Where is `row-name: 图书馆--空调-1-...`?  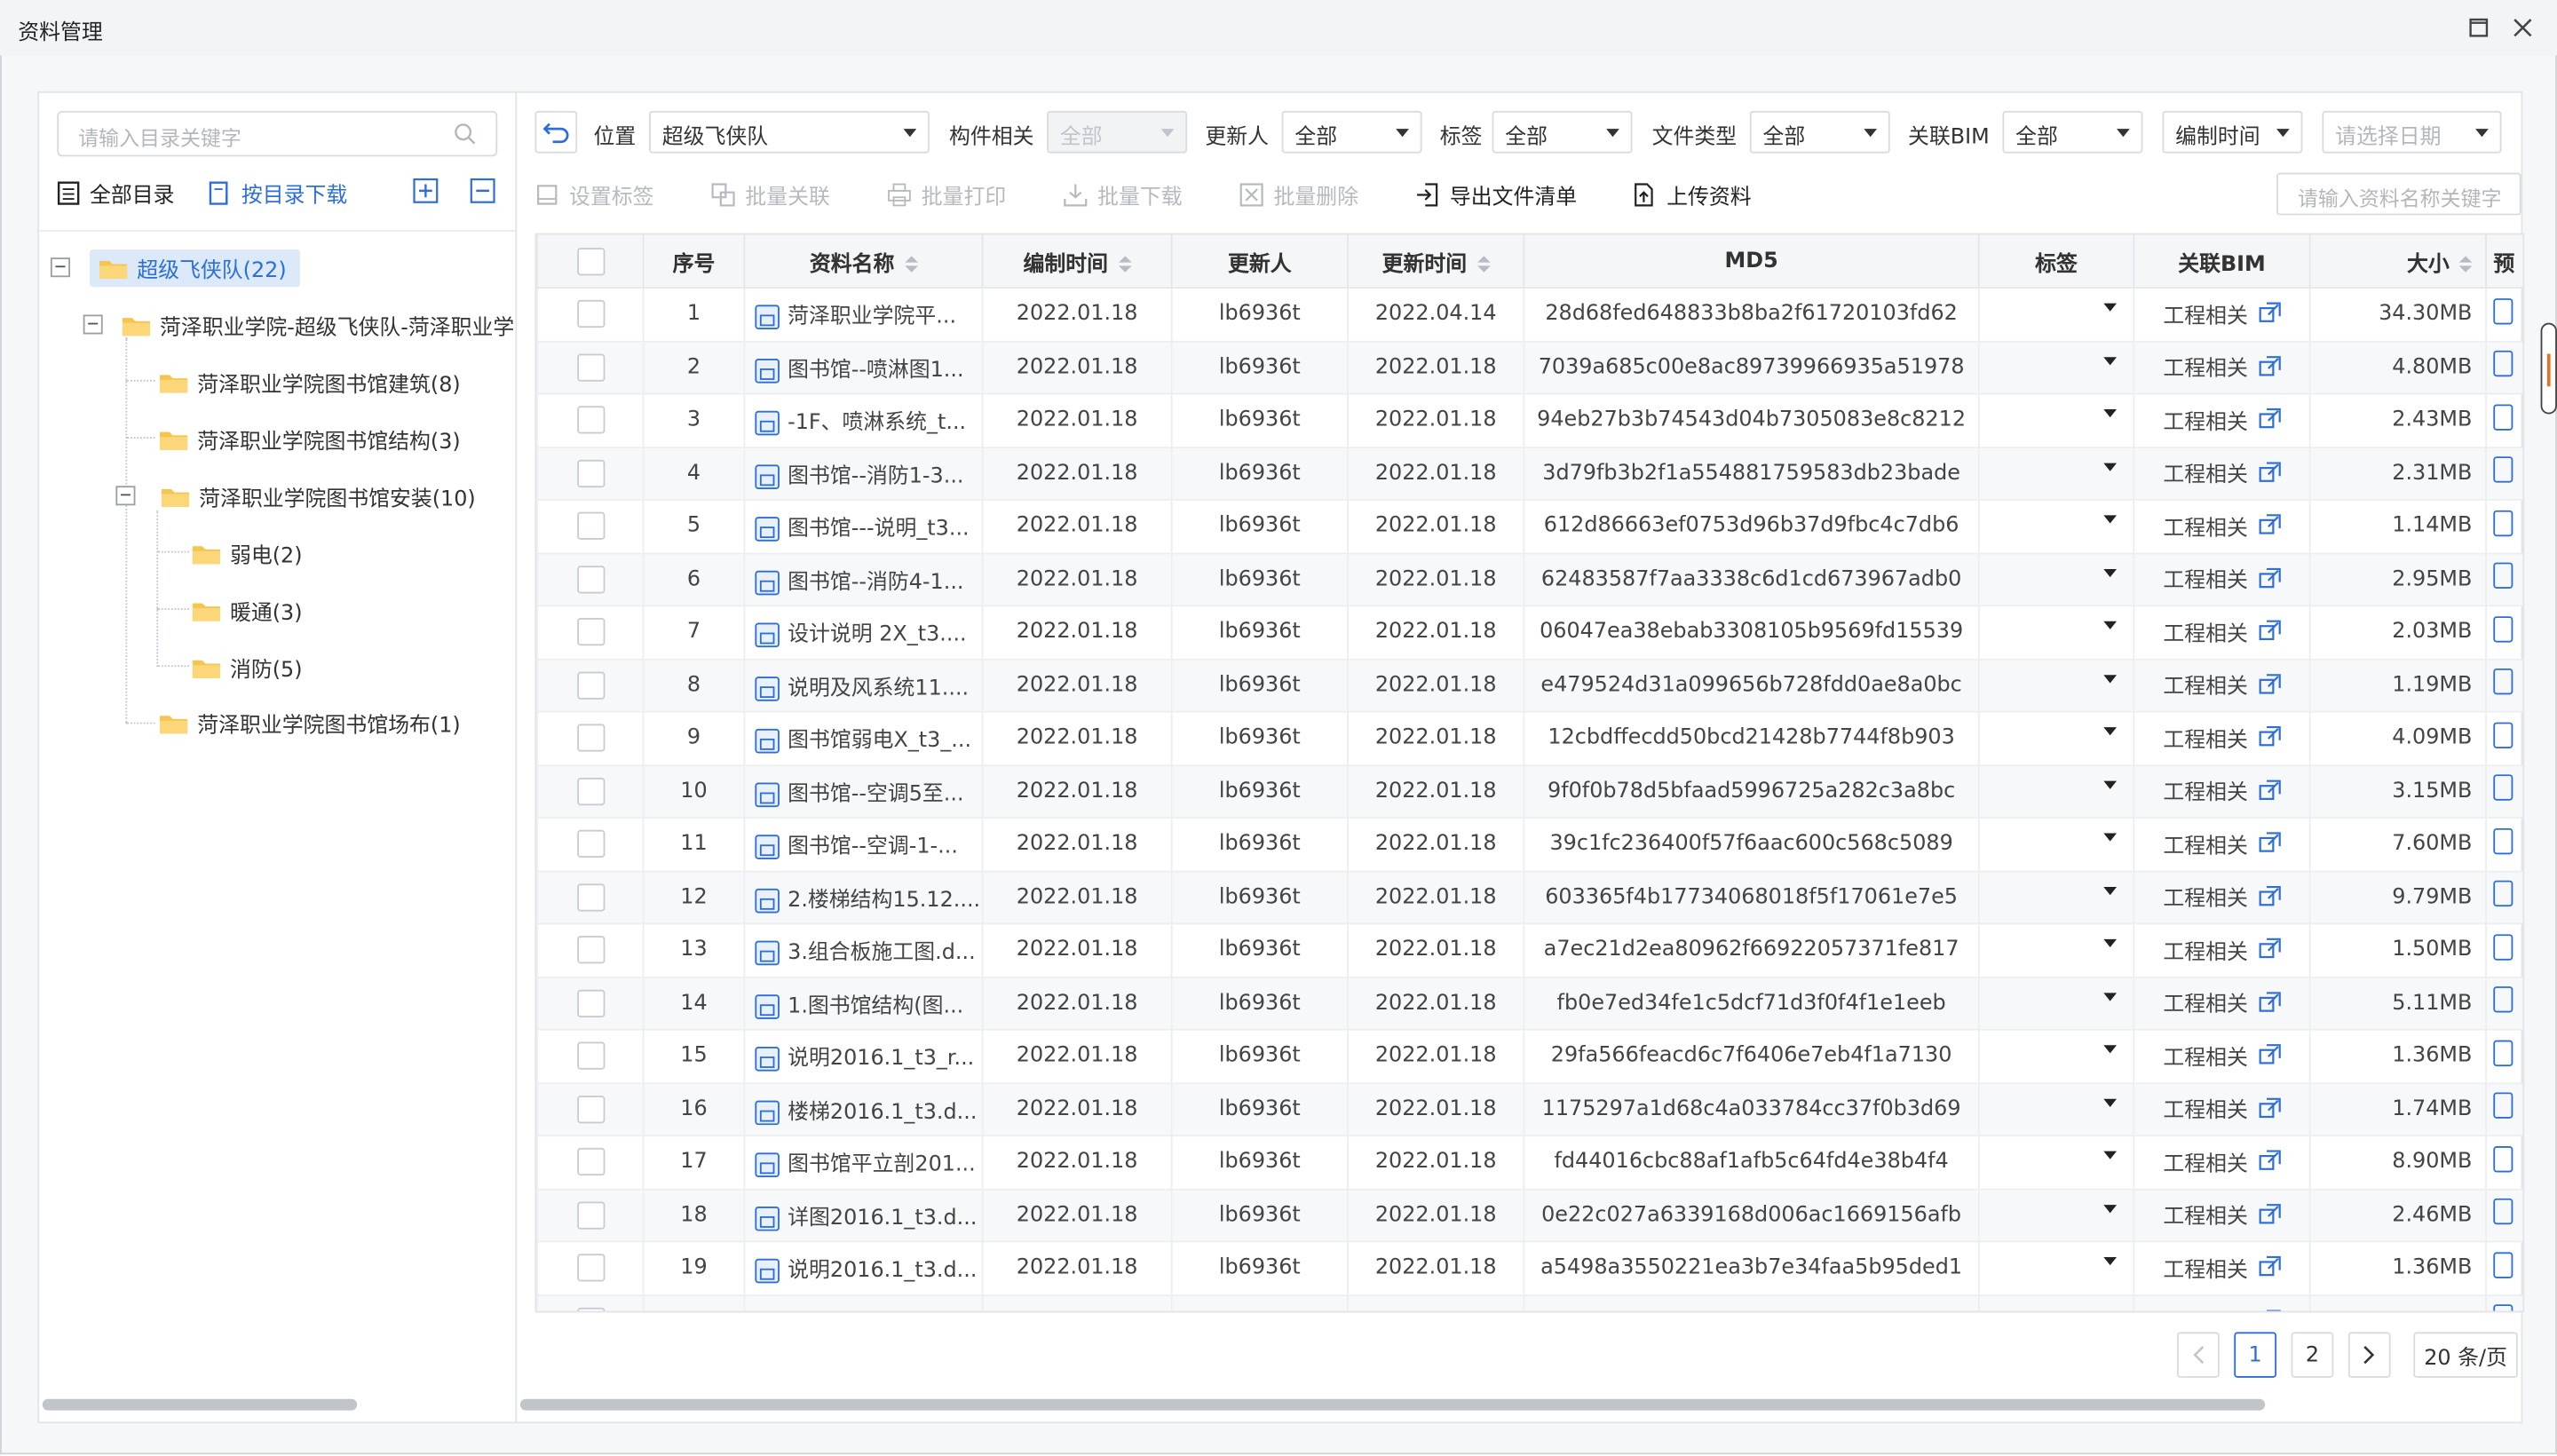 row-name: 图书馆--空调-1-... is located at coordinates (863, 844).